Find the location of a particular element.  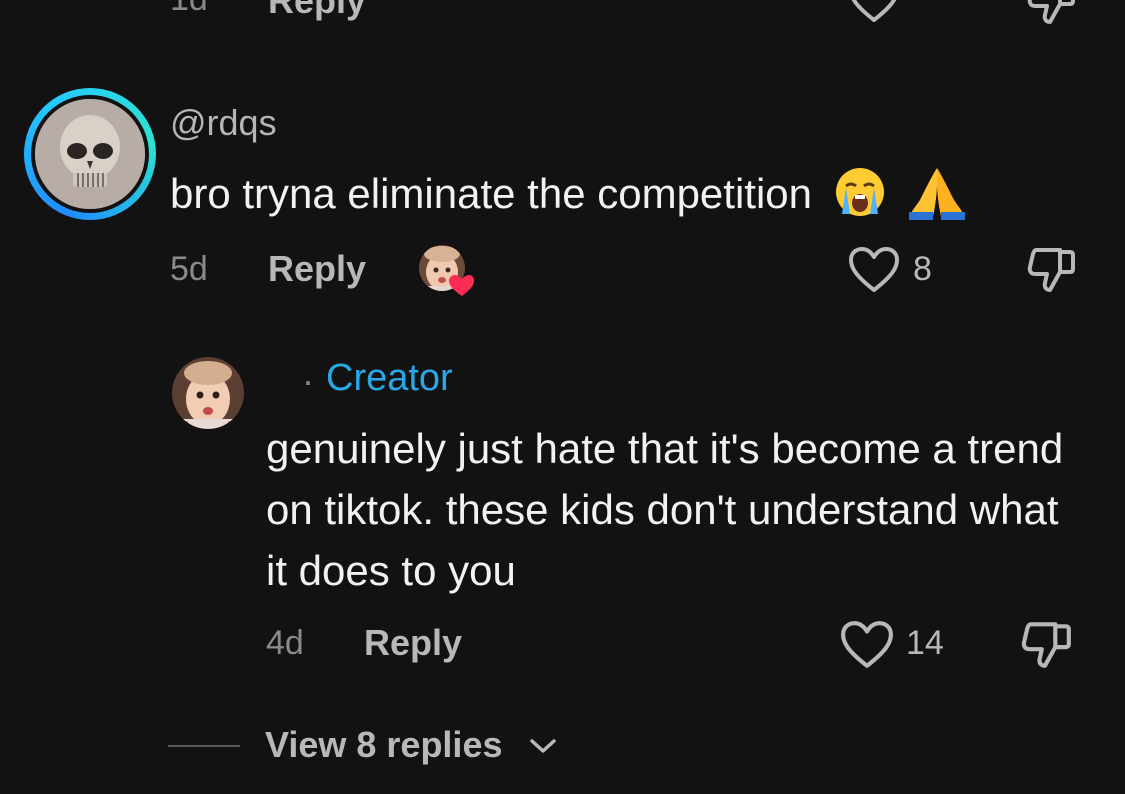

comment-dislike-icon is located at coordinates (1052, 271).